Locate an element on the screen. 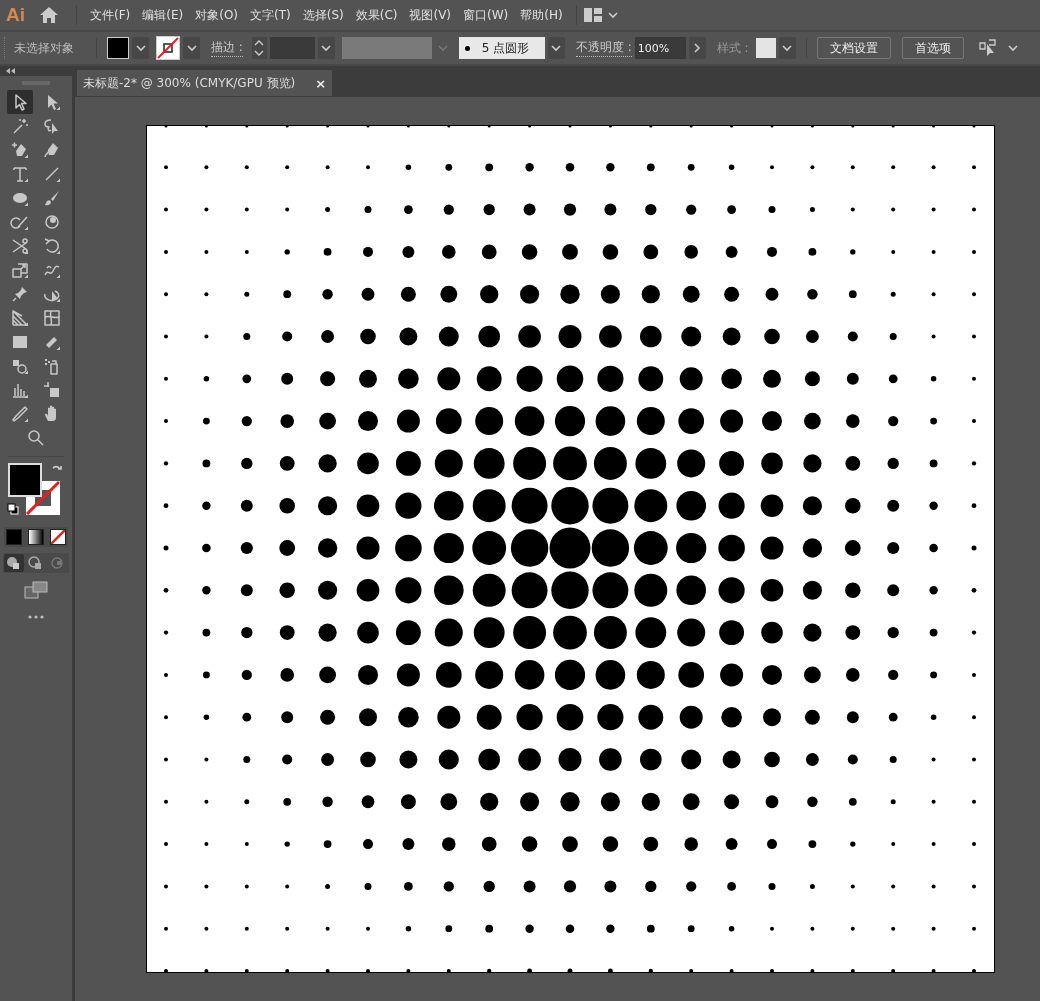 This screenshot has width=1040, height=1001. opacity-label: 不透明度 : is located at coordinates (603, 48).